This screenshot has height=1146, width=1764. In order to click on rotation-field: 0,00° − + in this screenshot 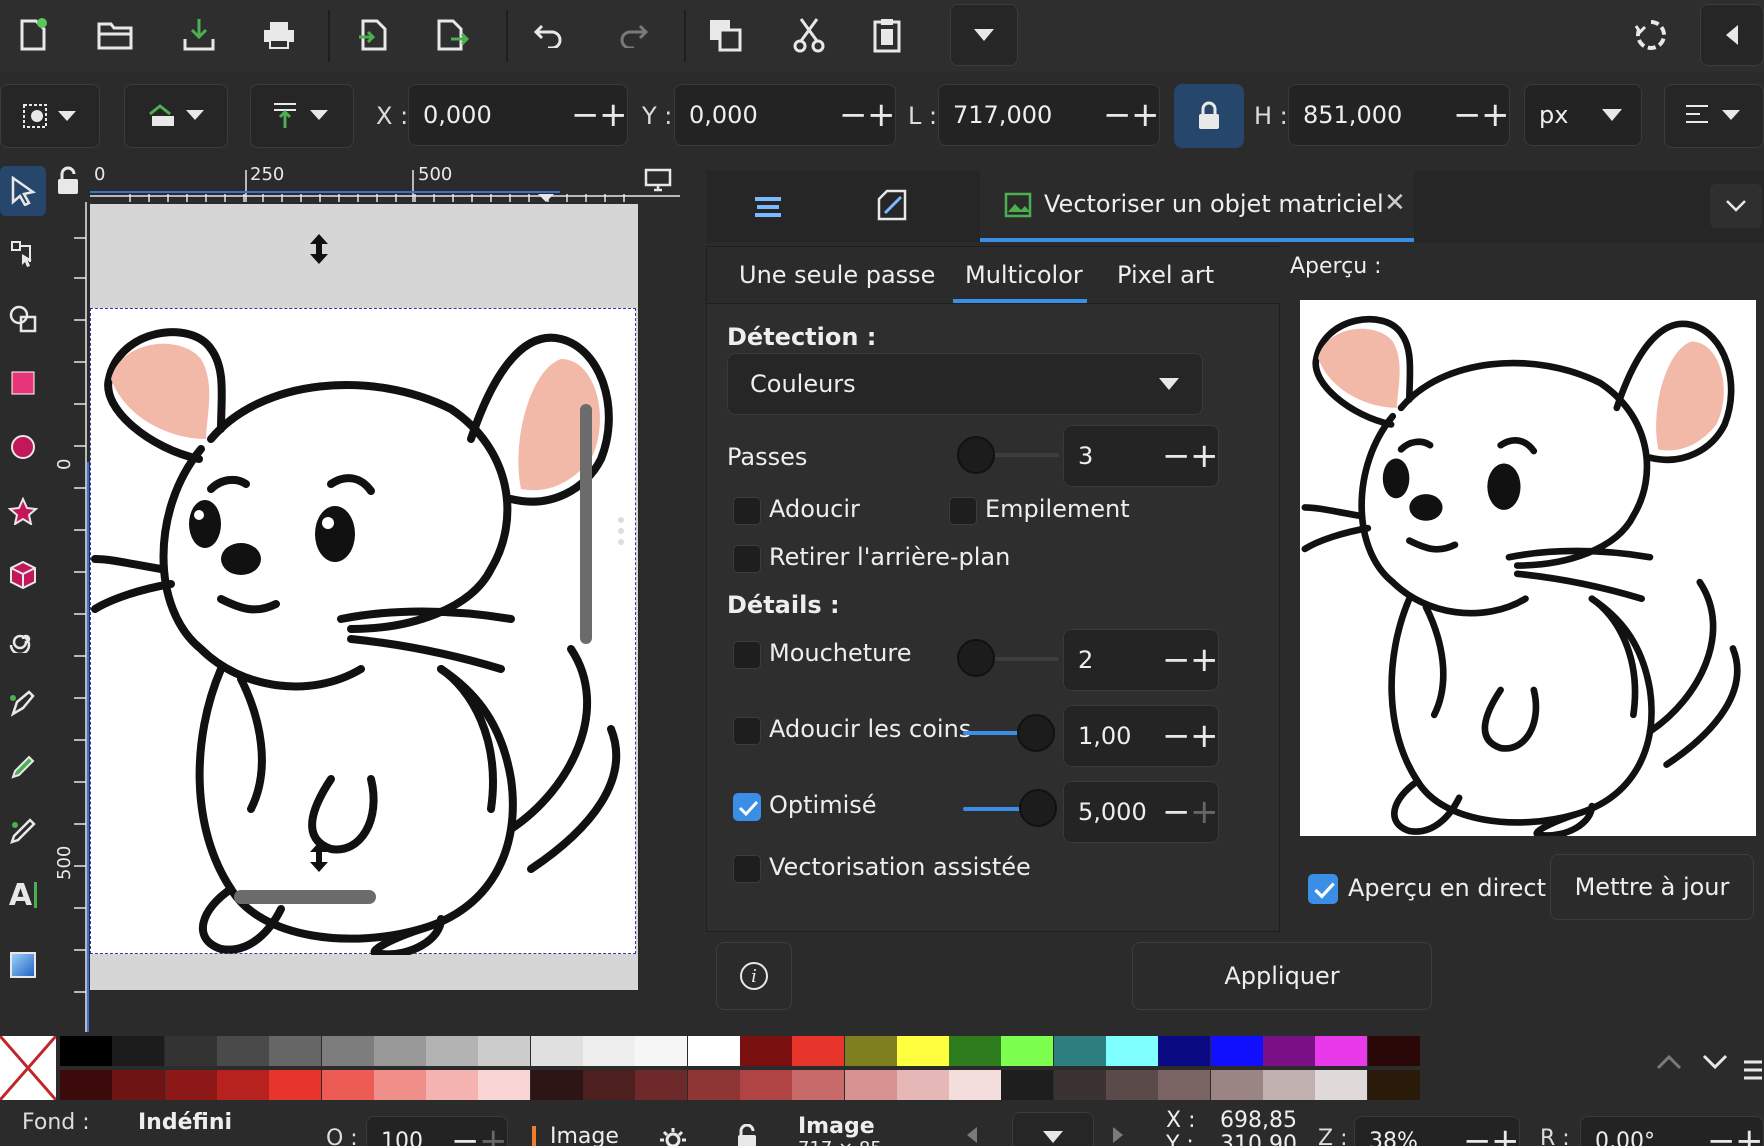, I will do `click(1672, 1131)`.